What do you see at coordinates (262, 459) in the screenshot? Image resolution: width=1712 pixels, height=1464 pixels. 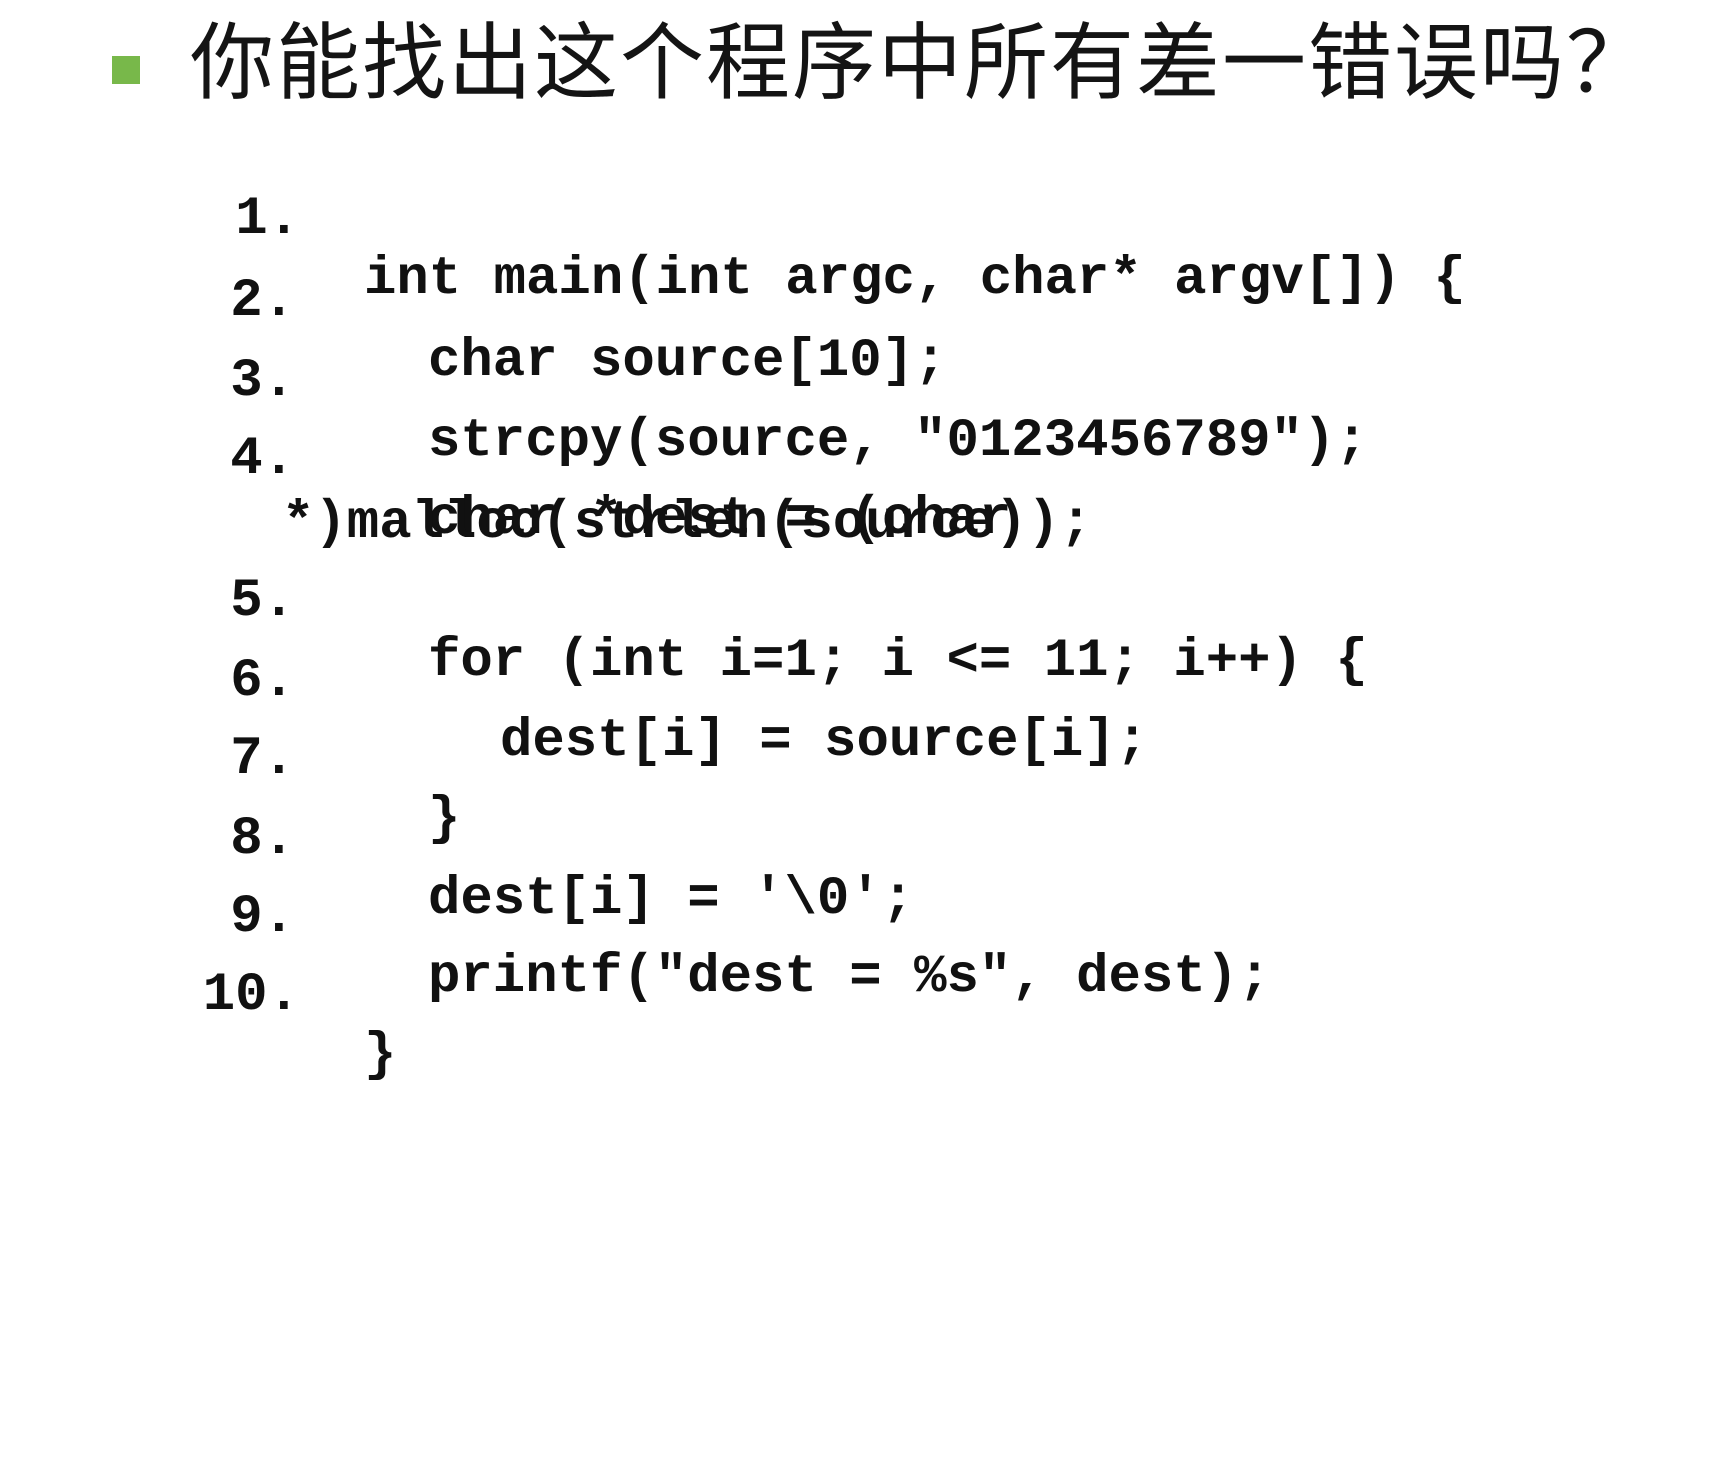 I see `line-number: 4.` at bounding box center [262, 459].